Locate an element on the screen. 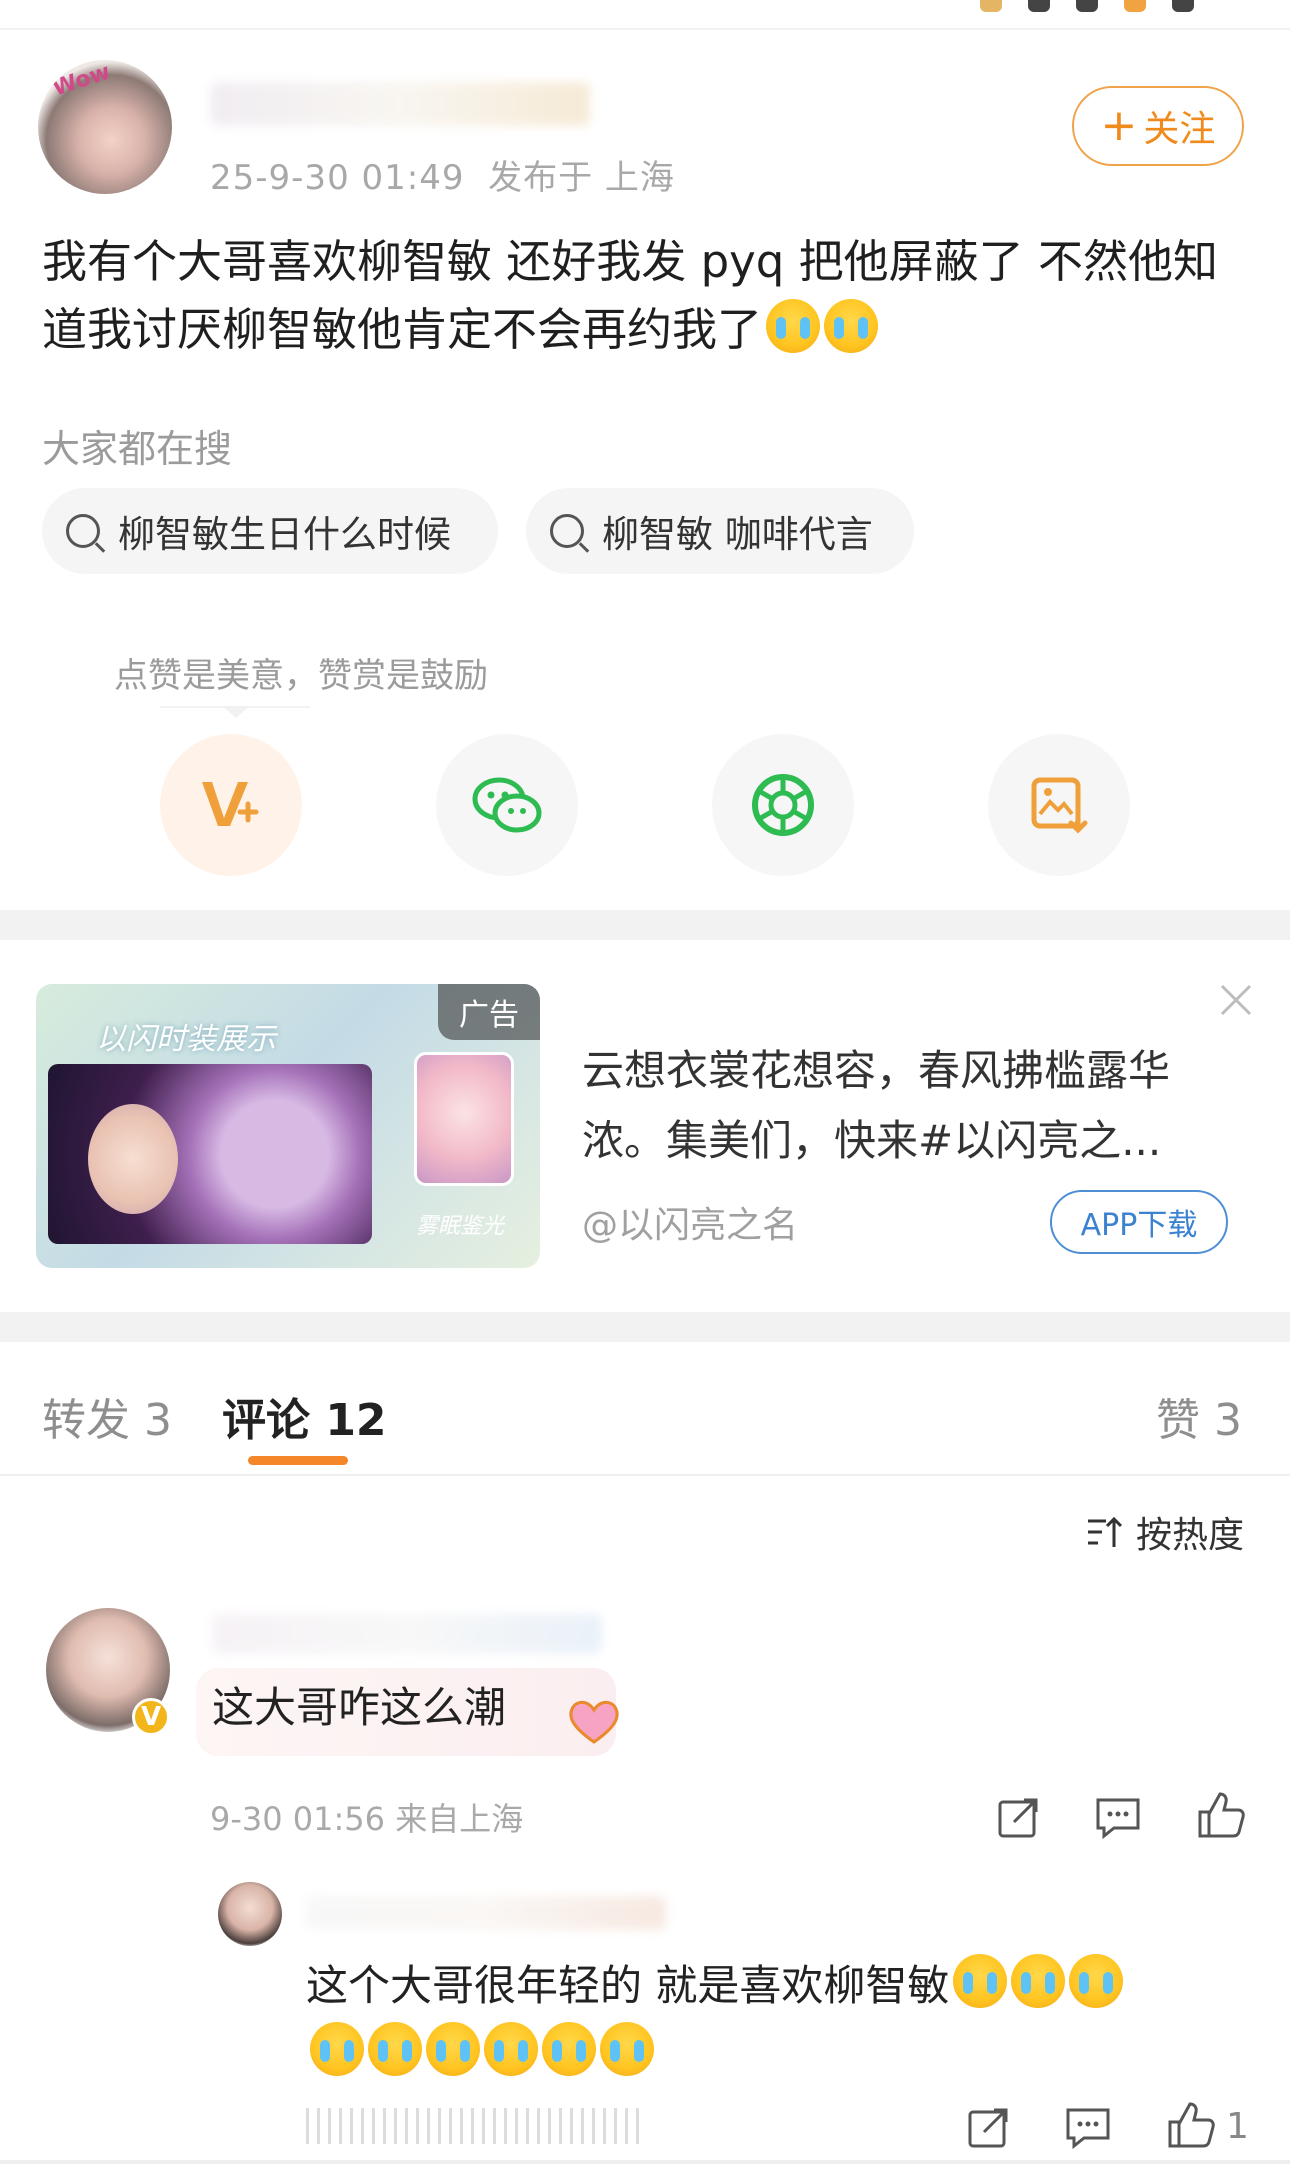 Image resolution: width=1290 pixels, height=2168 pixels. ad-image-subtitle: 雾眠鉴光 is located at coordinates (460, 1226).